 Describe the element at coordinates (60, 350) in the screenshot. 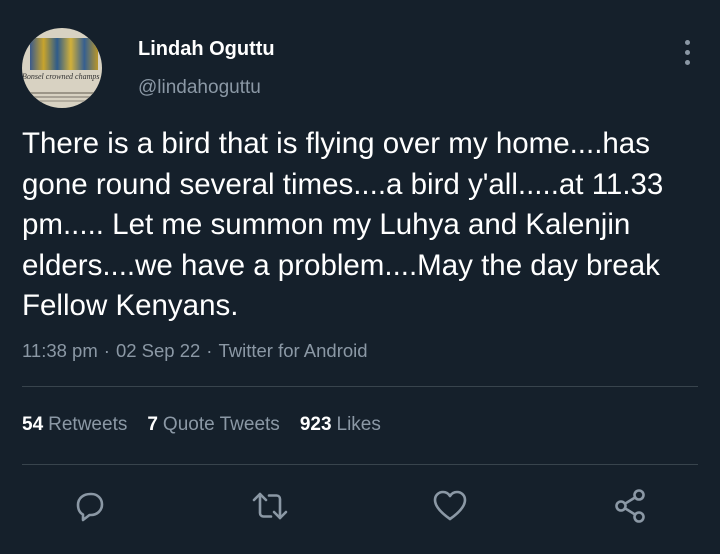

I see `tweet-time: 11:38 pm` at that location.